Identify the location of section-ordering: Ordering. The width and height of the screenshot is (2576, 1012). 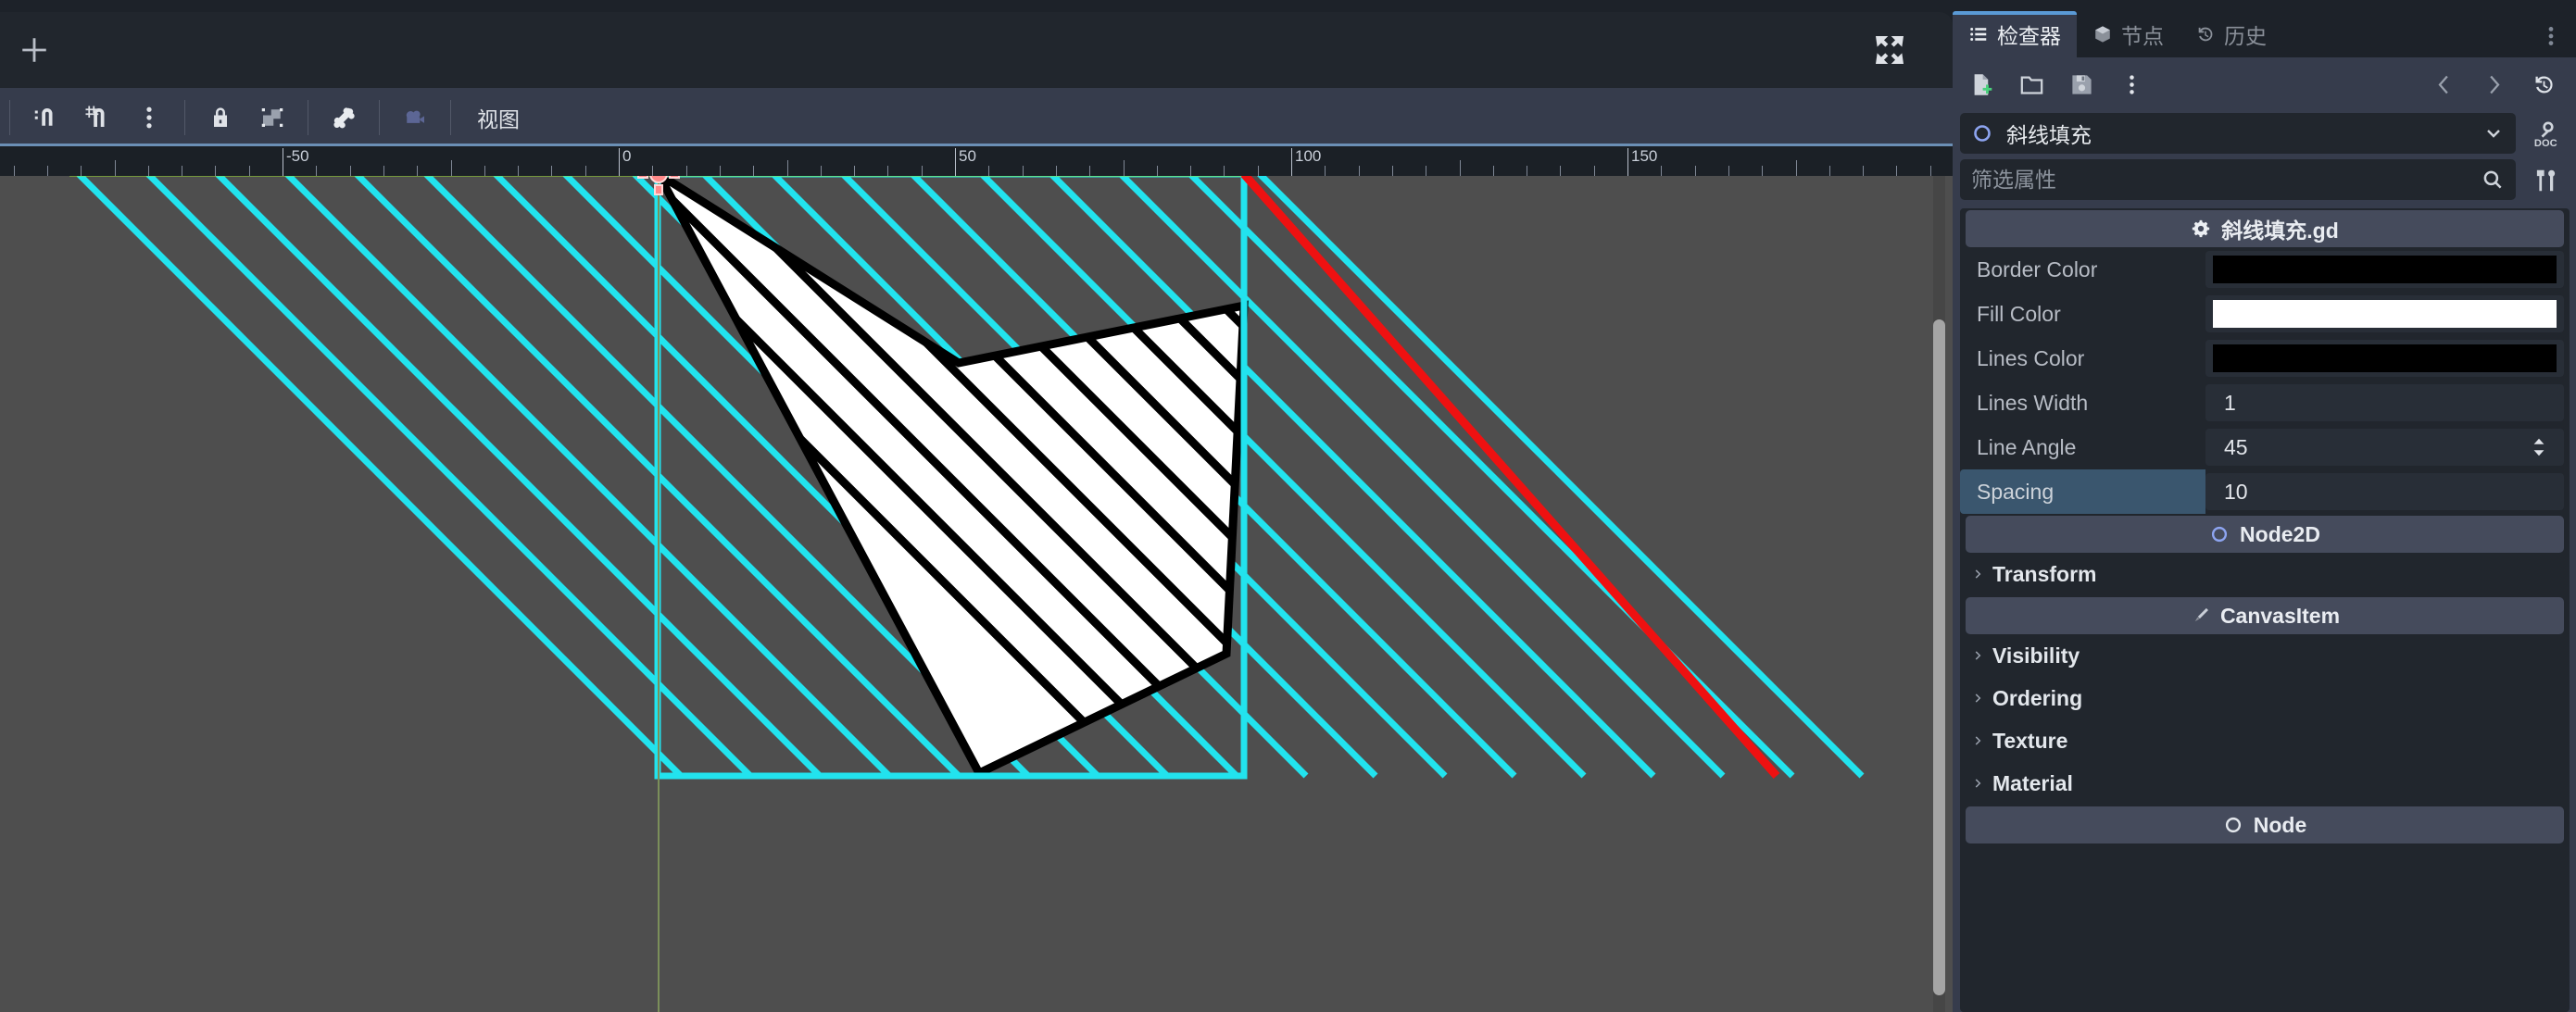
(2265, 698).